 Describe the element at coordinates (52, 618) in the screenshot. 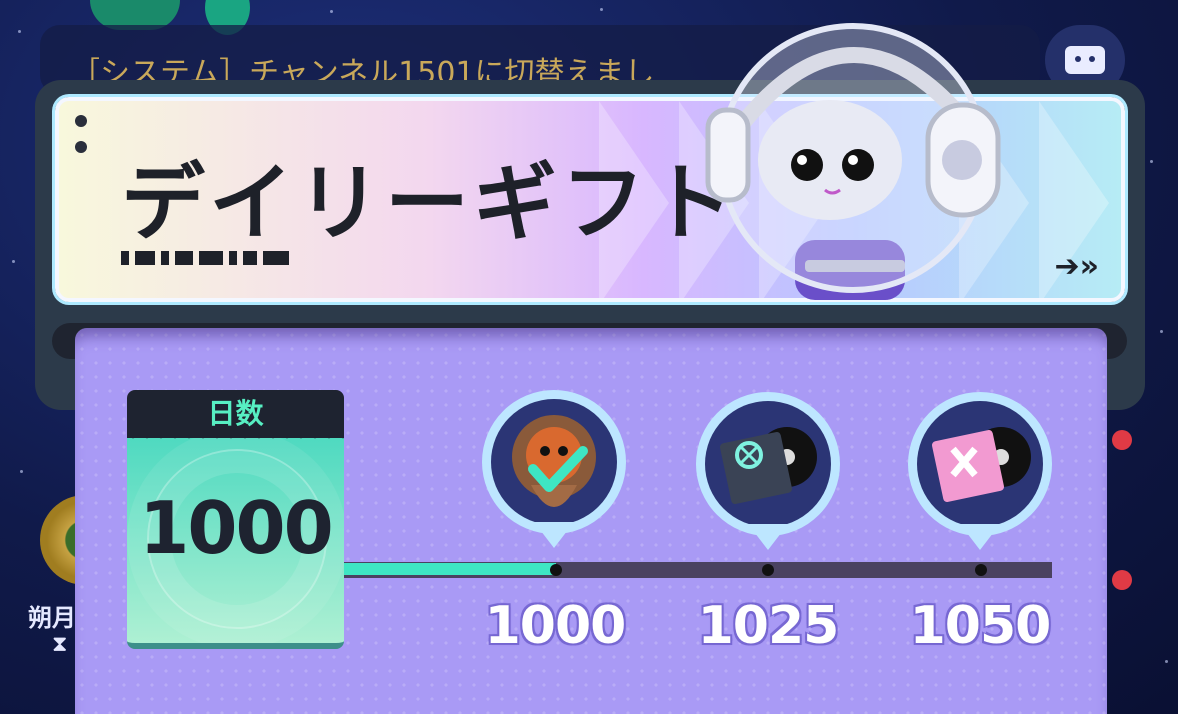

I see `side-event-label: 朔月` at that location.